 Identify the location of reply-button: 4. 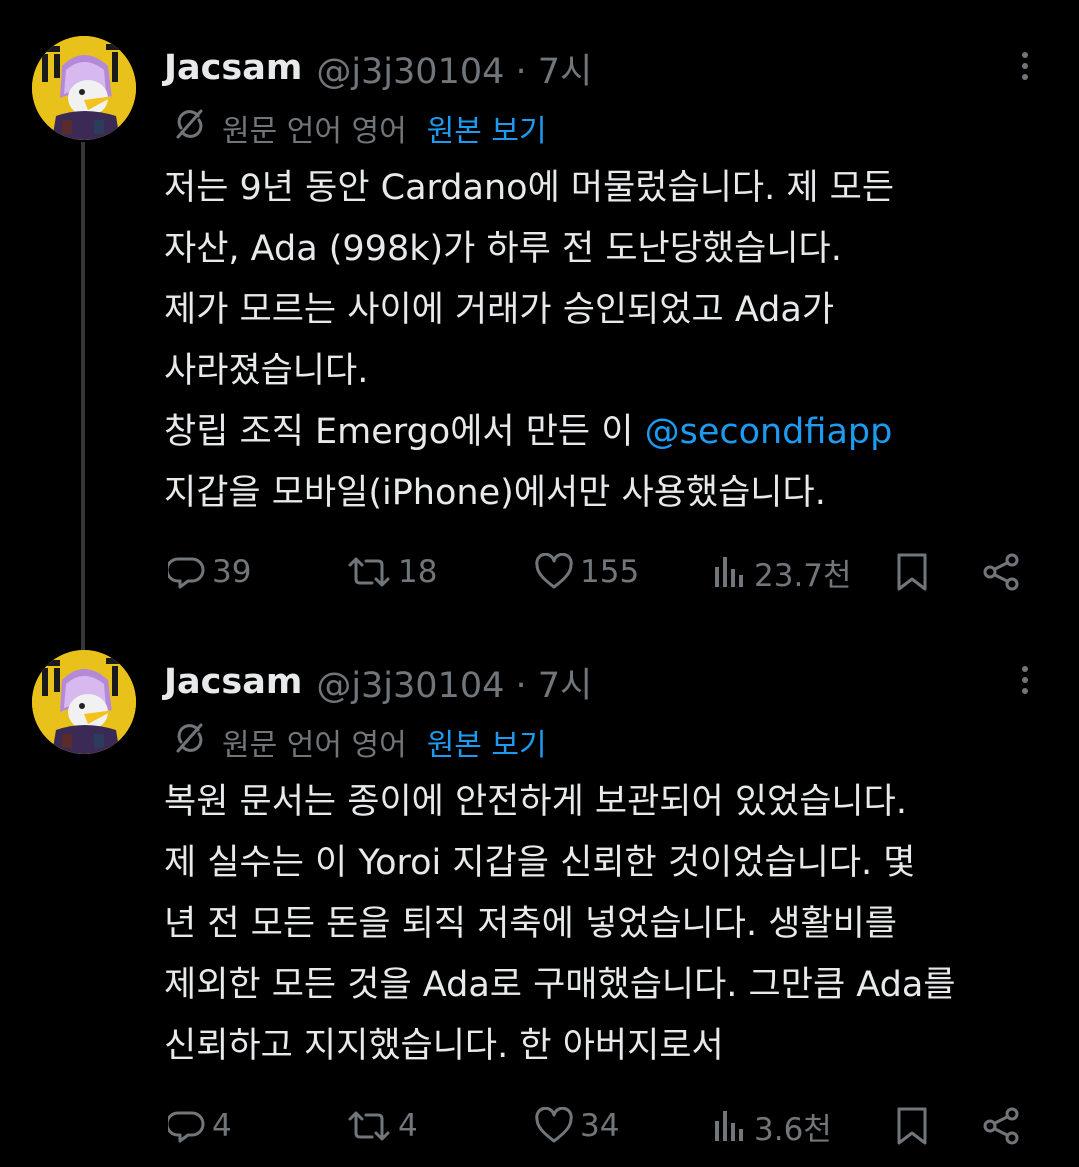
(200, 1126).